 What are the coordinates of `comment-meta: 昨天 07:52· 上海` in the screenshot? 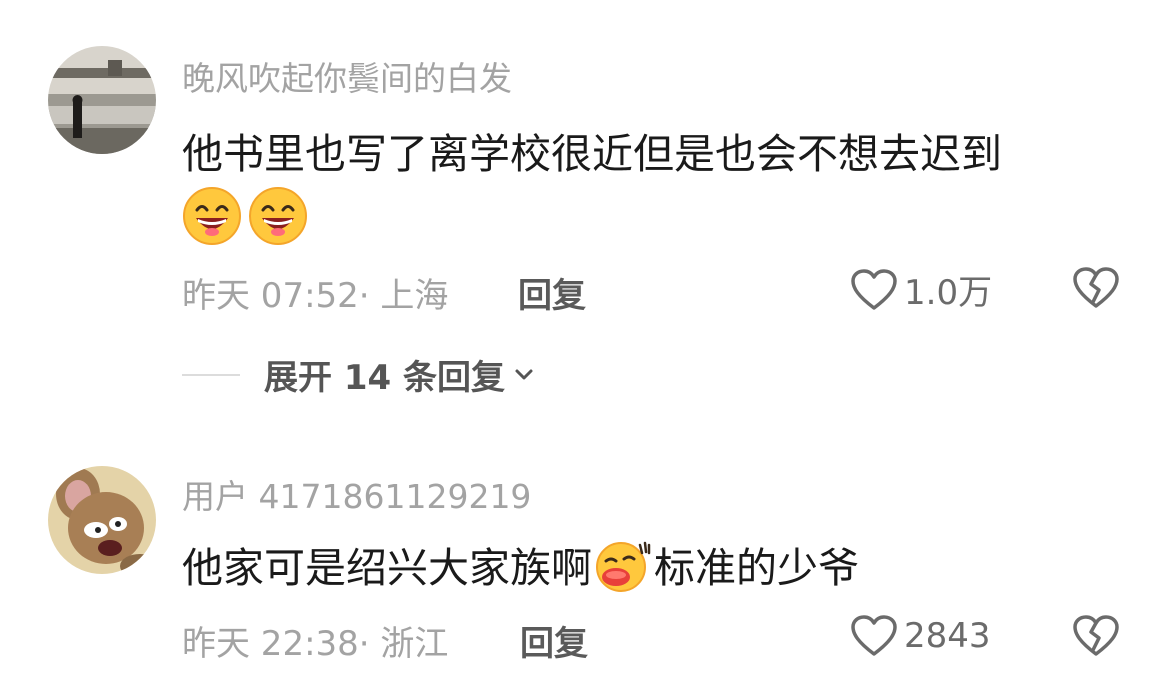 It's located at (315, 296).